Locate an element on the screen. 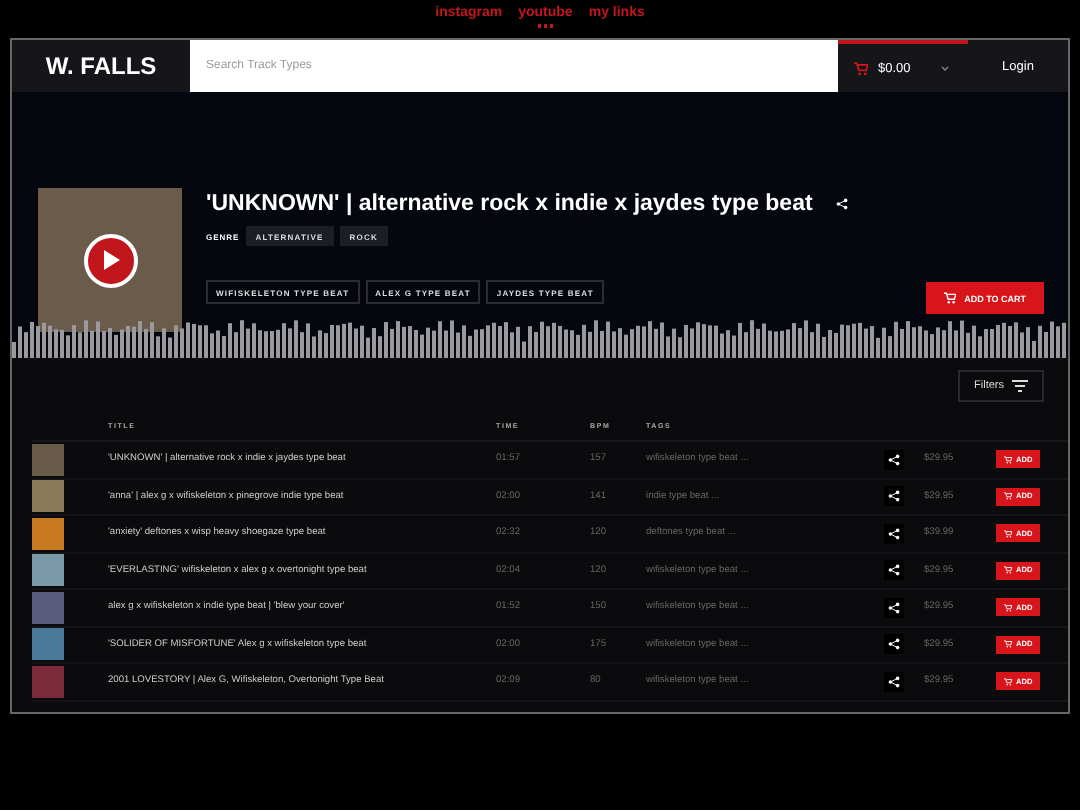 The image size is (1080, 810). active-indicator is located at coordinates (545, 25).